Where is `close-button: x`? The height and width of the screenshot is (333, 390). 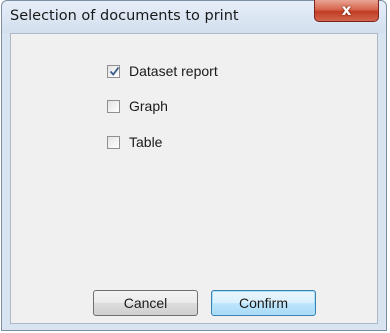 close-button: x is located at coordinates (346, 11).